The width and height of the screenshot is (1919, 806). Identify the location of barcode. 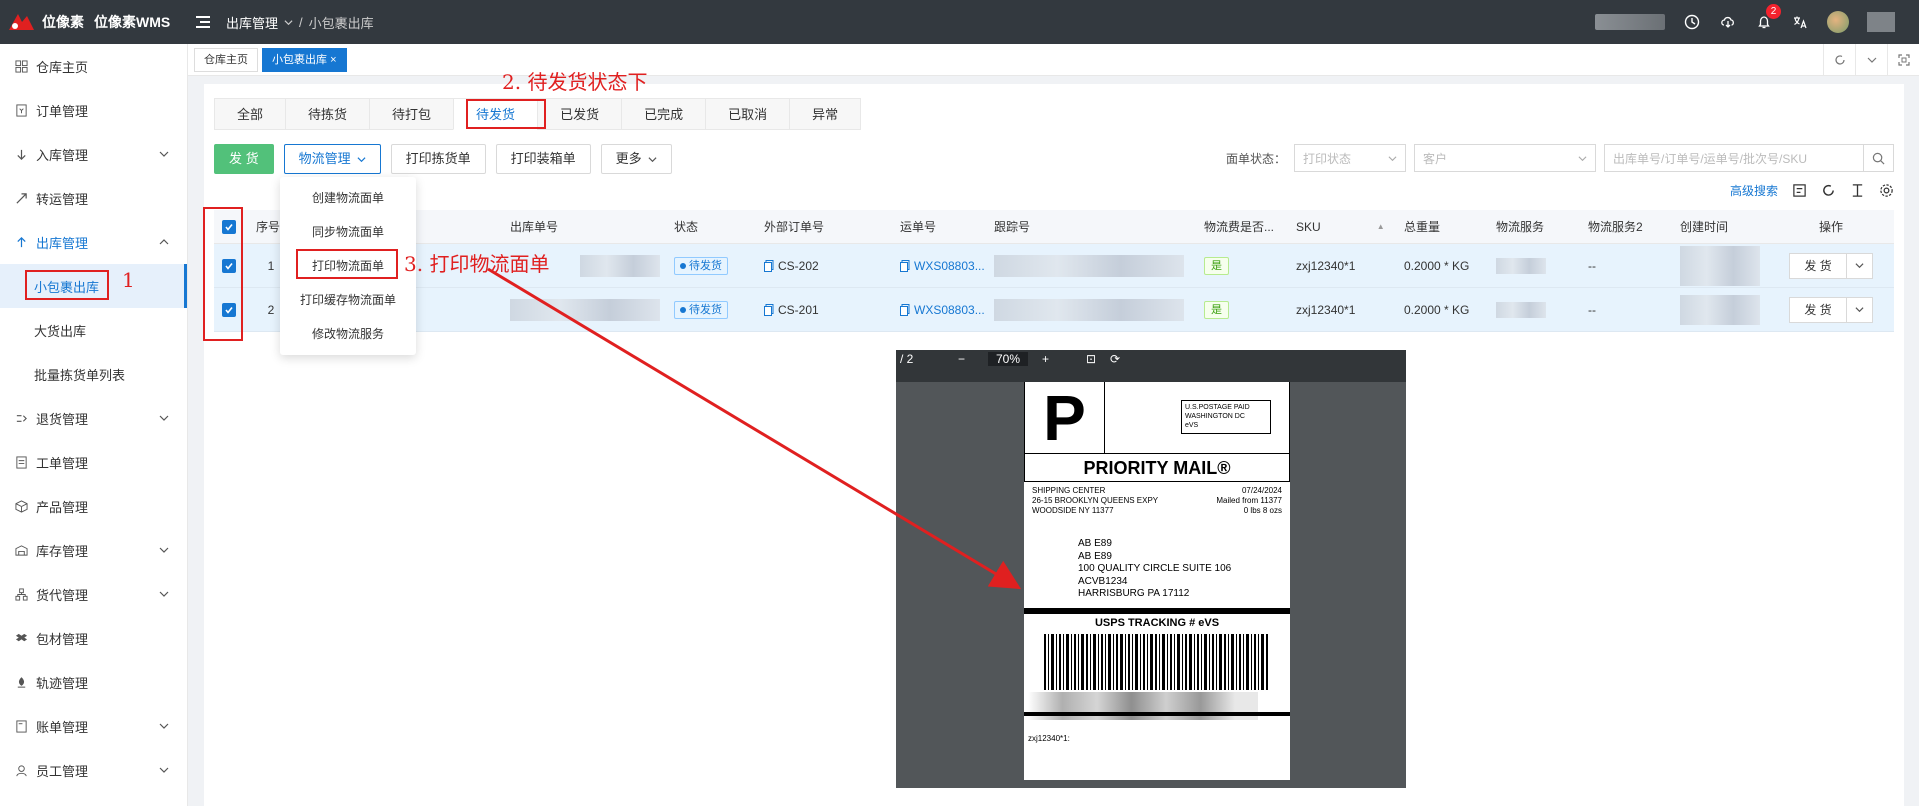
(1156, 662).